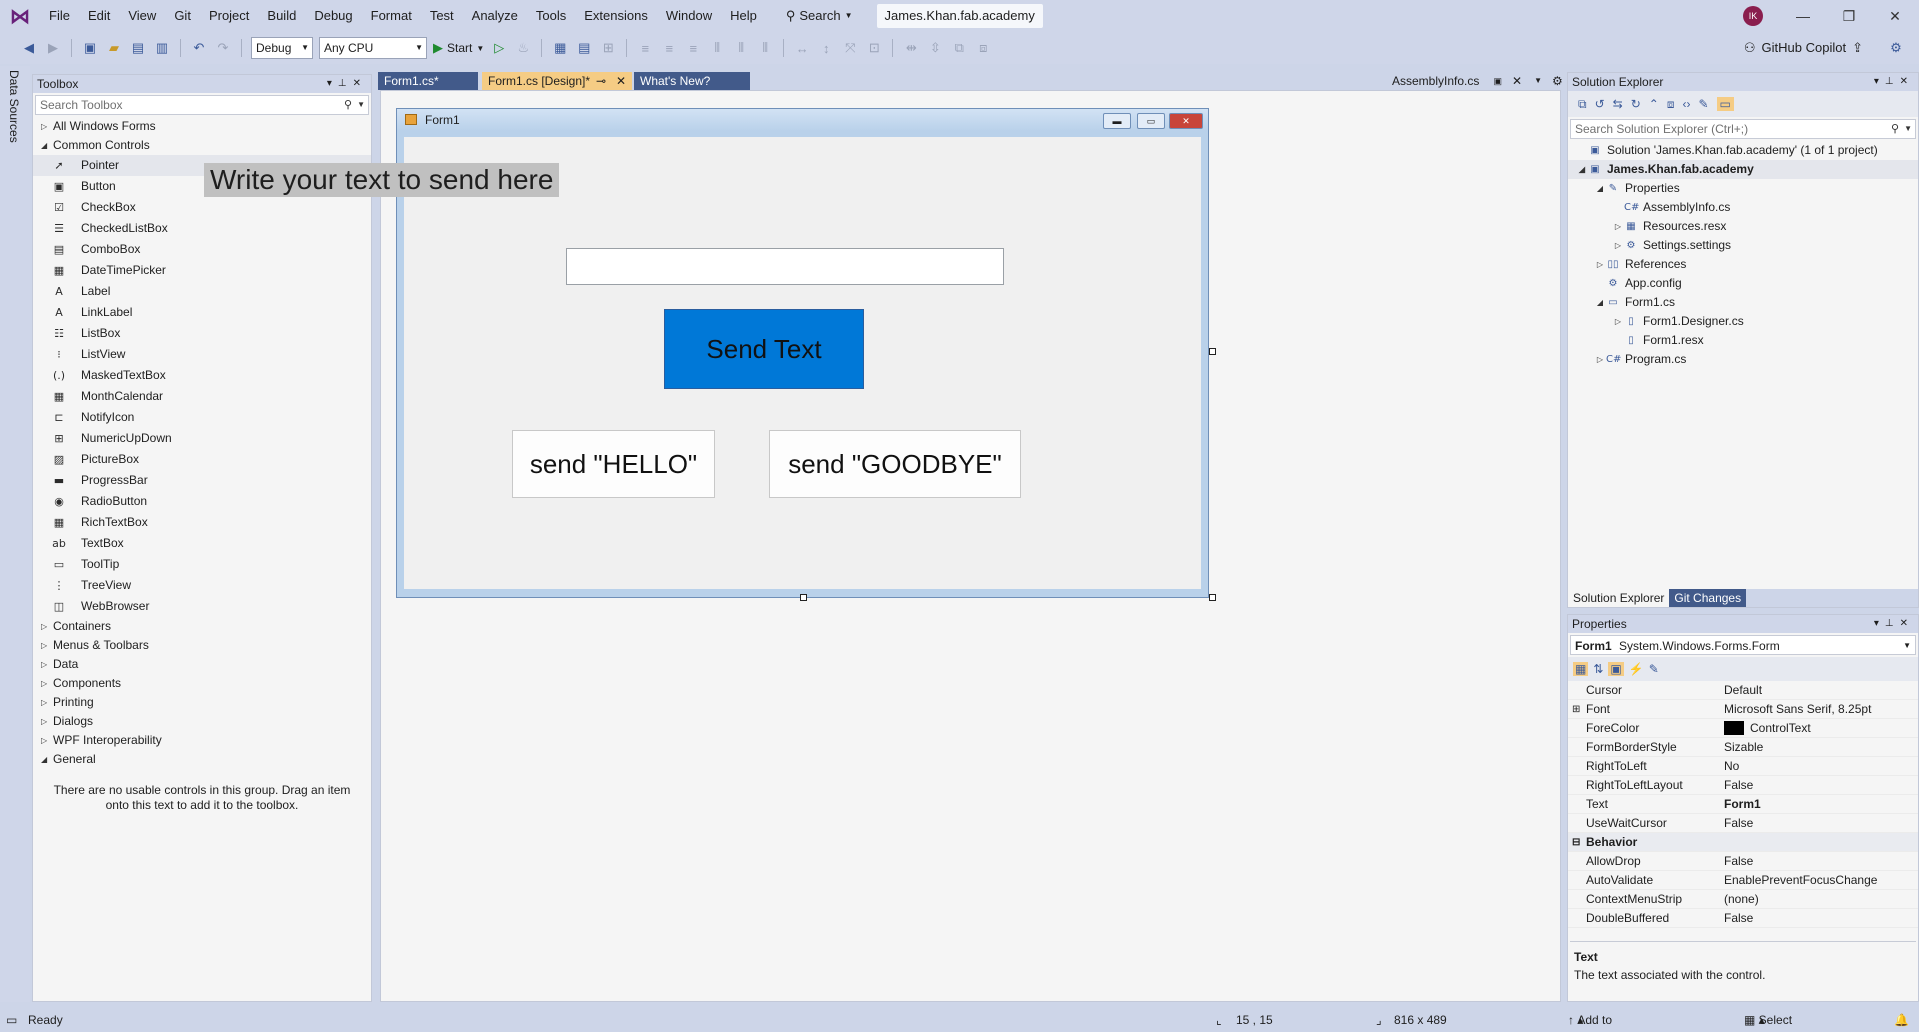 The height and width of the screenshot is (1032, 1919). What do you see at coordinates (281, 16) in the screenshot?
I see `menu-build: Build` at bounding box center [281, 16].